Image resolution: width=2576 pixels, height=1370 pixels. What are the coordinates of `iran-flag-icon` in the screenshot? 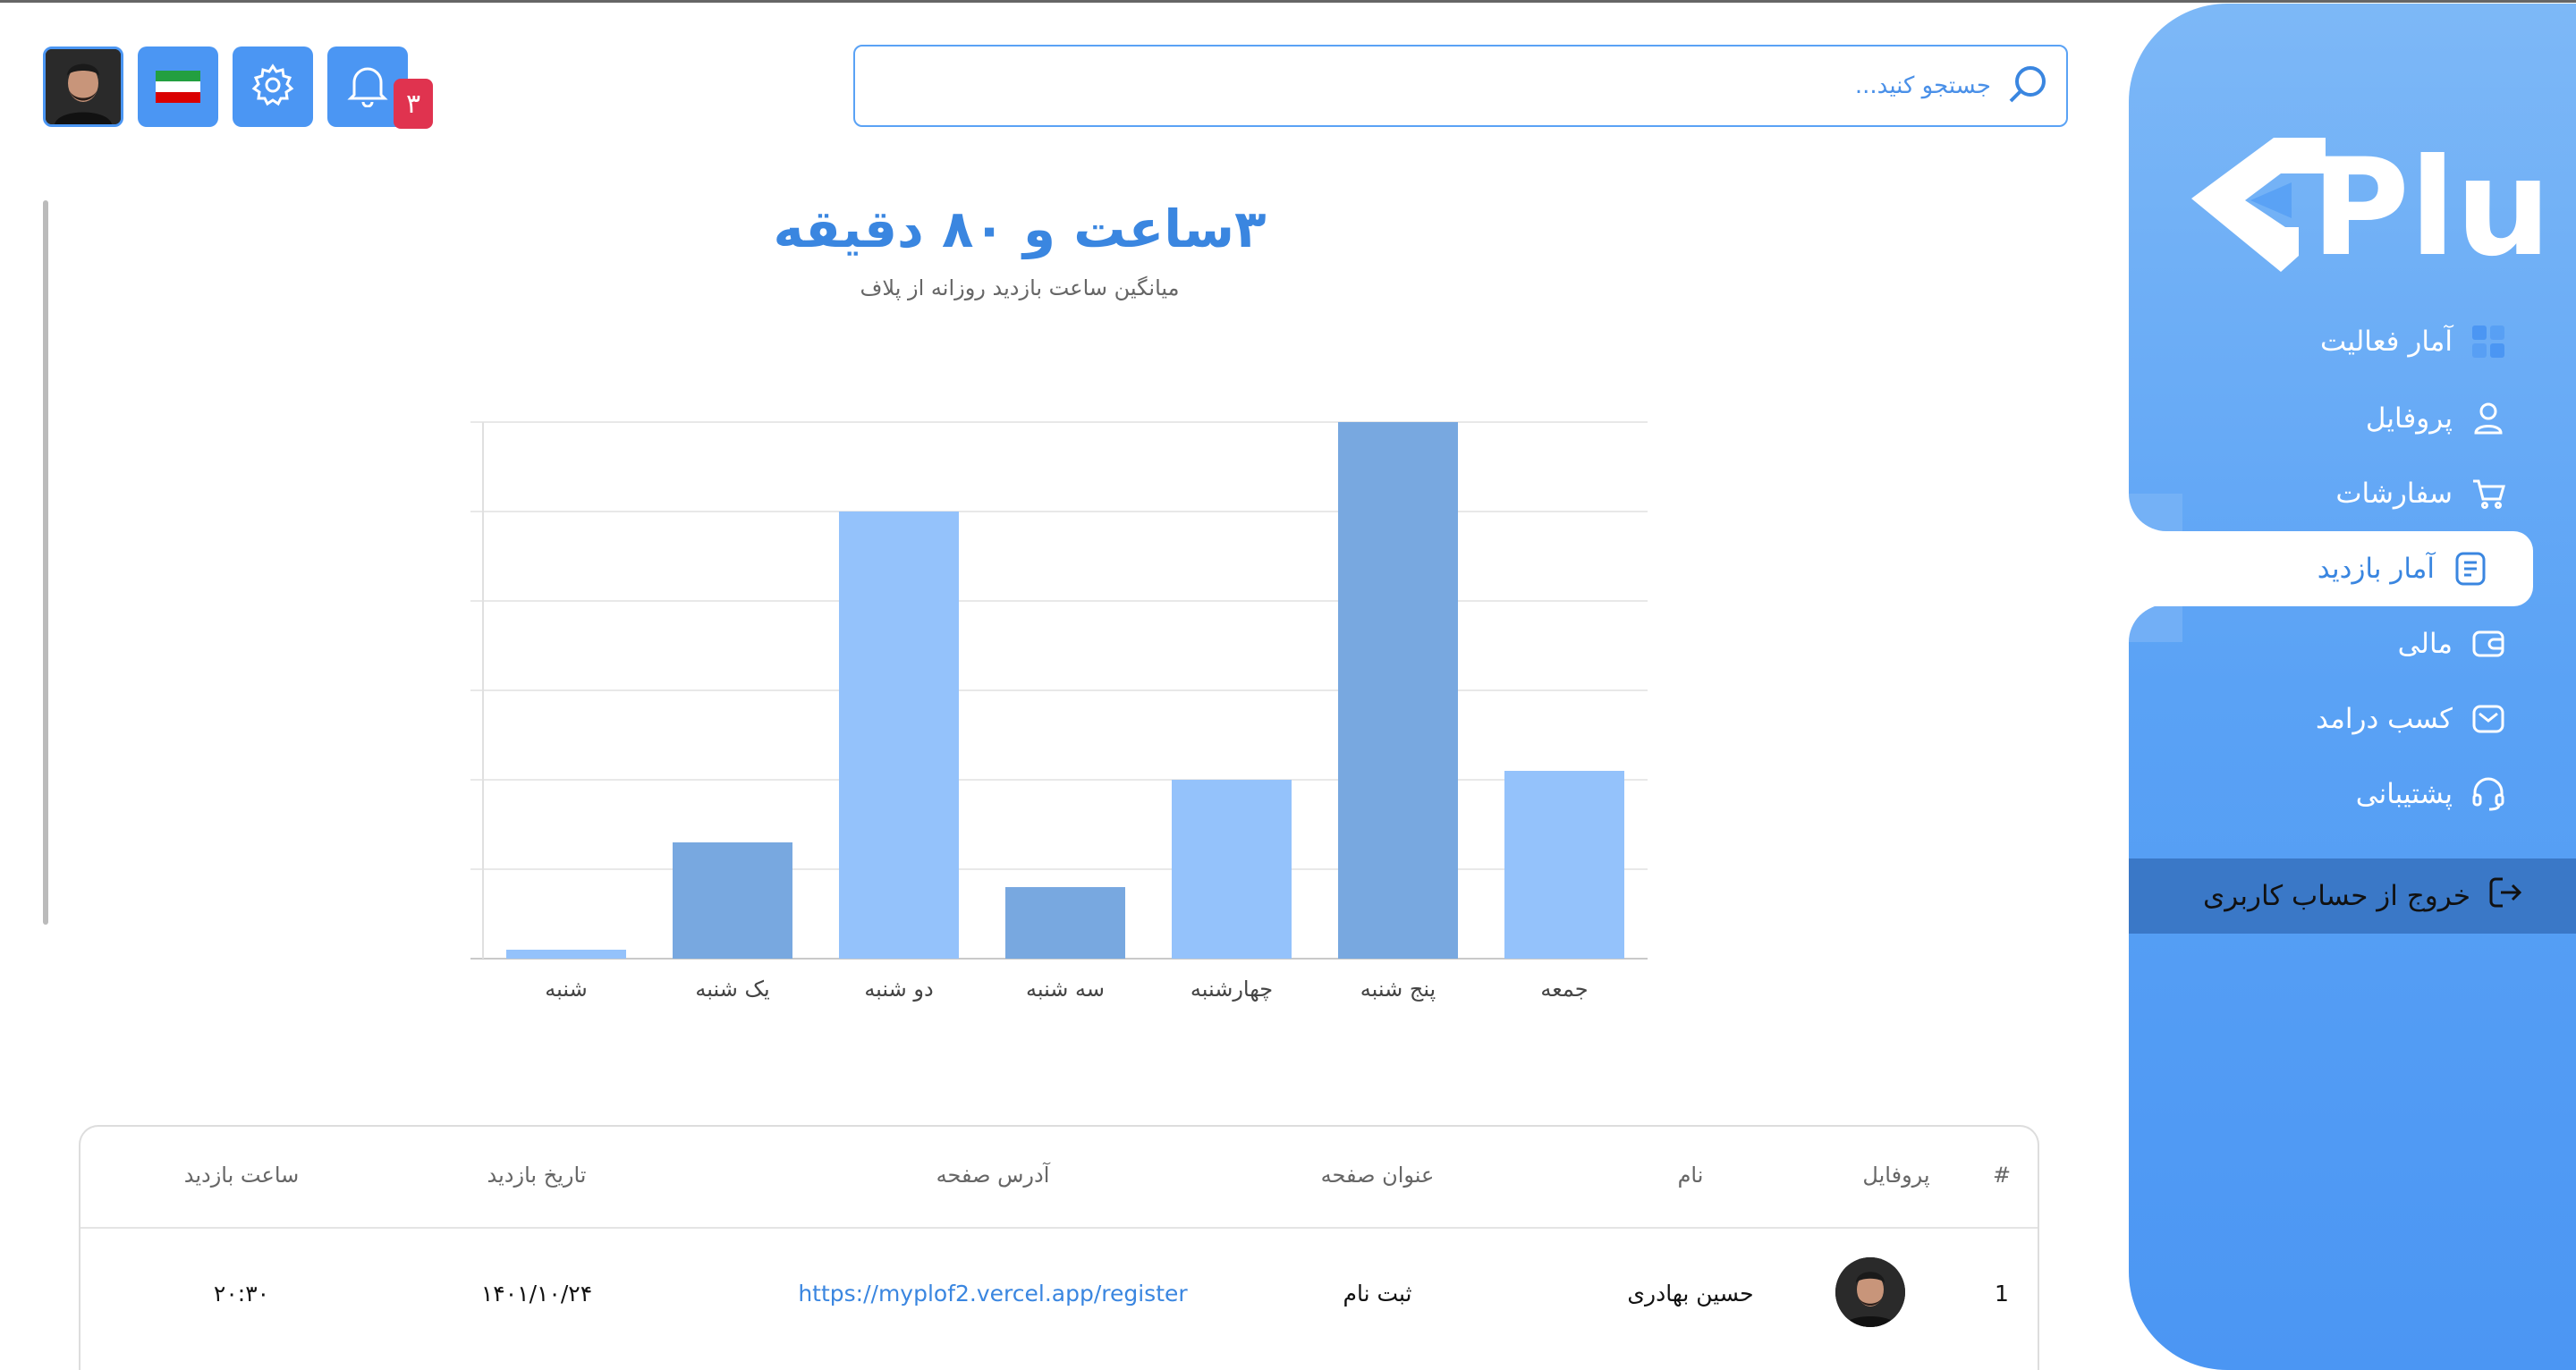 It's located at (178, 87).